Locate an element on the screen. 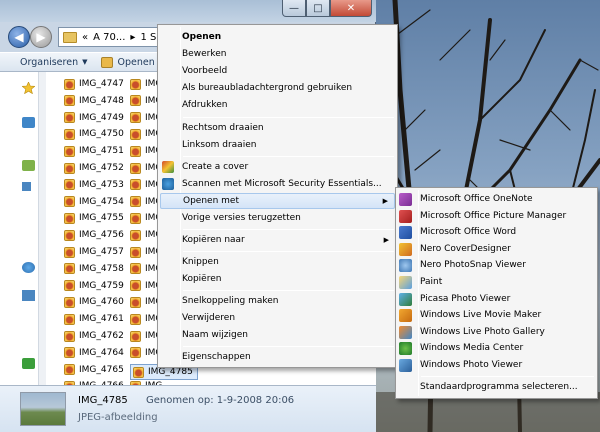 This screenshot has width=600, height=432. menu-item-open-label: Openen is located at coordinates (202, 37).